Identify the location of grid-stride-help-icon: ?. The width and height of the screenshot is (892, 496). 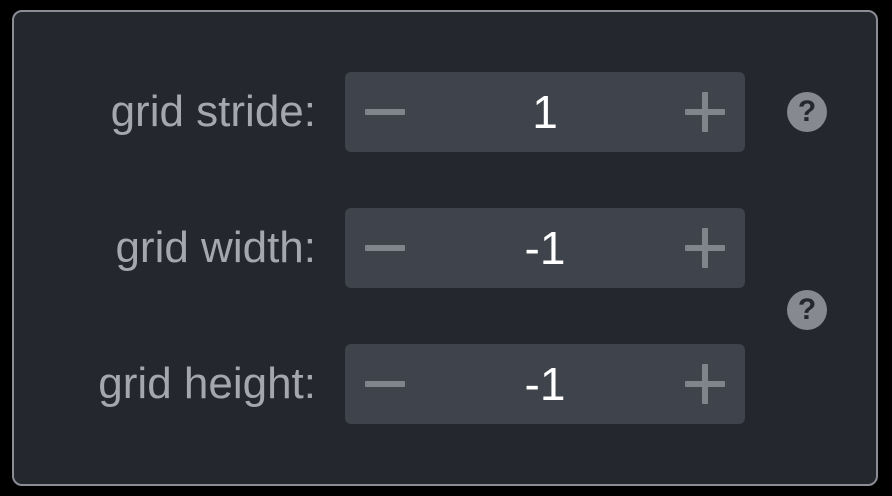
(807, 112).